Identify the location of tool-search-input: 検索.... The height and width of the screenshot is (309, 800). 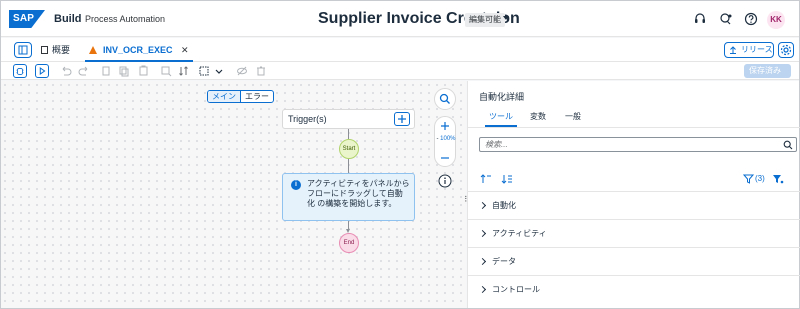
(638, 144).